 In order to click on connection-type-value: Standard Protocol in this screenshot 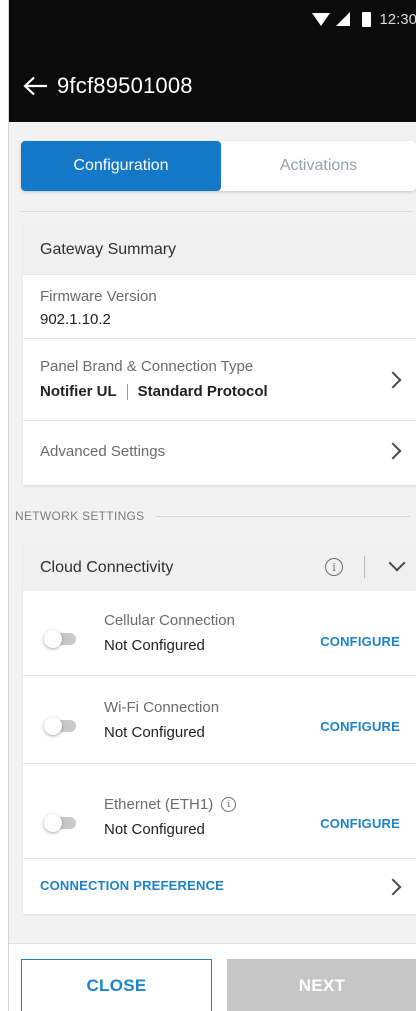, I will do `click(202, 391)`.